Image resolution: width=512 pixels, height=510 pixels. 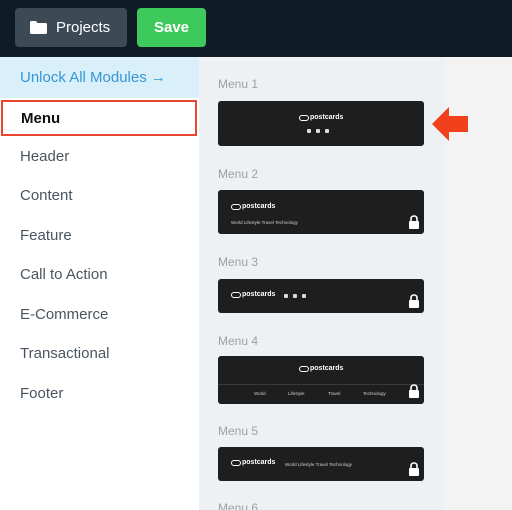 What do you see at coordinates (238, 431) in the screenshot?
I see `menu-5-label: Menu 5` at bounding box center [238, 431].